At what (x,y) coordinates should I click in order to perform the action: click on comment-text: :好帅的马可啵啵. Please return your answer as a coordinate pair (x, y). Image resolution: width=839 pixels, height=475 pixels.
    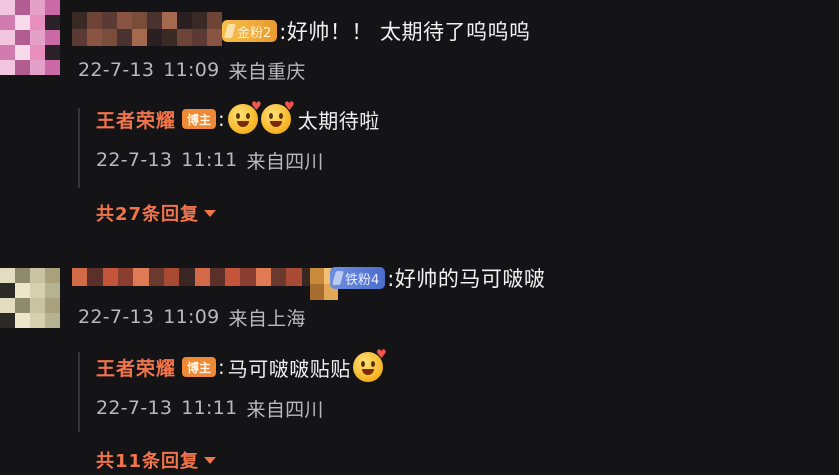
    Looking at the image, I should click on (466, 279).